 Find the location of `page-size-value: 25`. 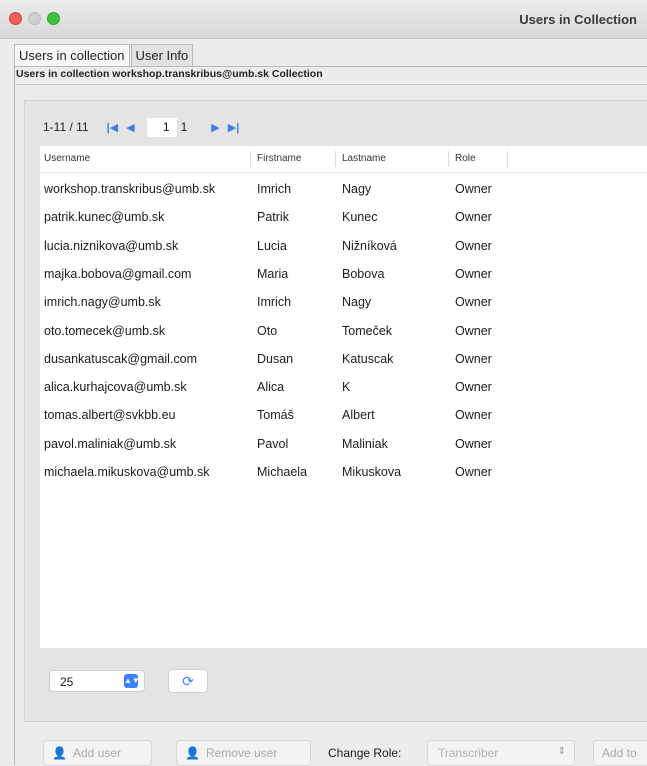

page-size-value: 25 is located at coordinates (67, 682).